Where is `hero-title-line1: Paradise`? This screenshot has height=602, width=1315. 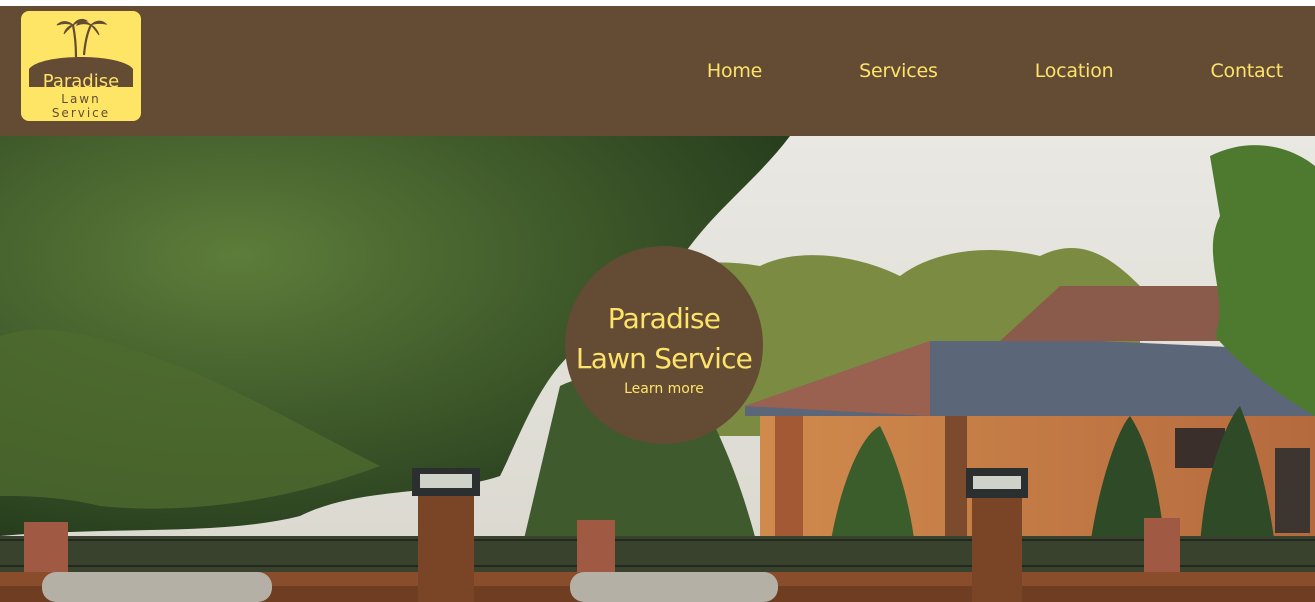 hero-title-line1: Paradise is located at coordinates (664, 318).